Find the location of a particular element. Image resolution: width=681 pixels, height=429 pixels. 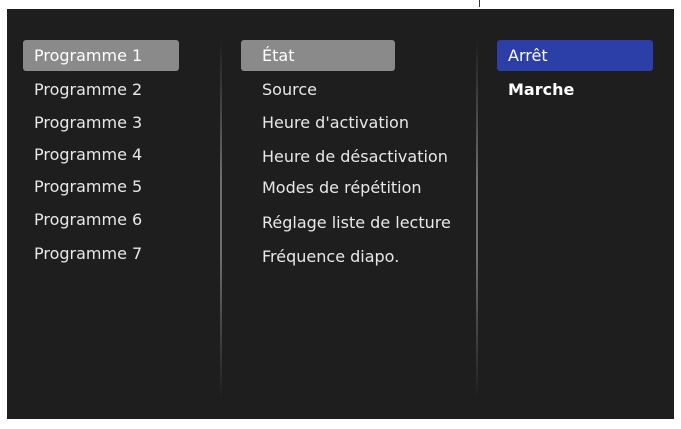

program-item-3: Programme 3 is located at coordinates (101, 122).